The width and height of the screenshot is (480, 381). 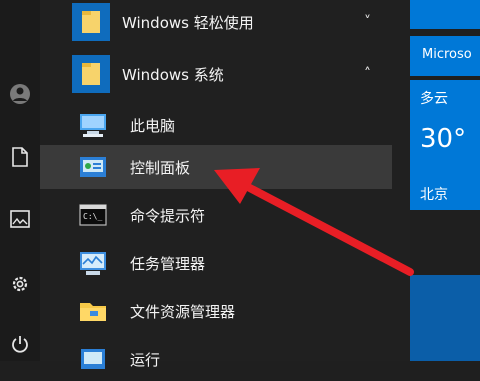 What do you see at coordinates (20, 284) in the screenshot?
I see `settings-icon` at bounding box center [20, 284].